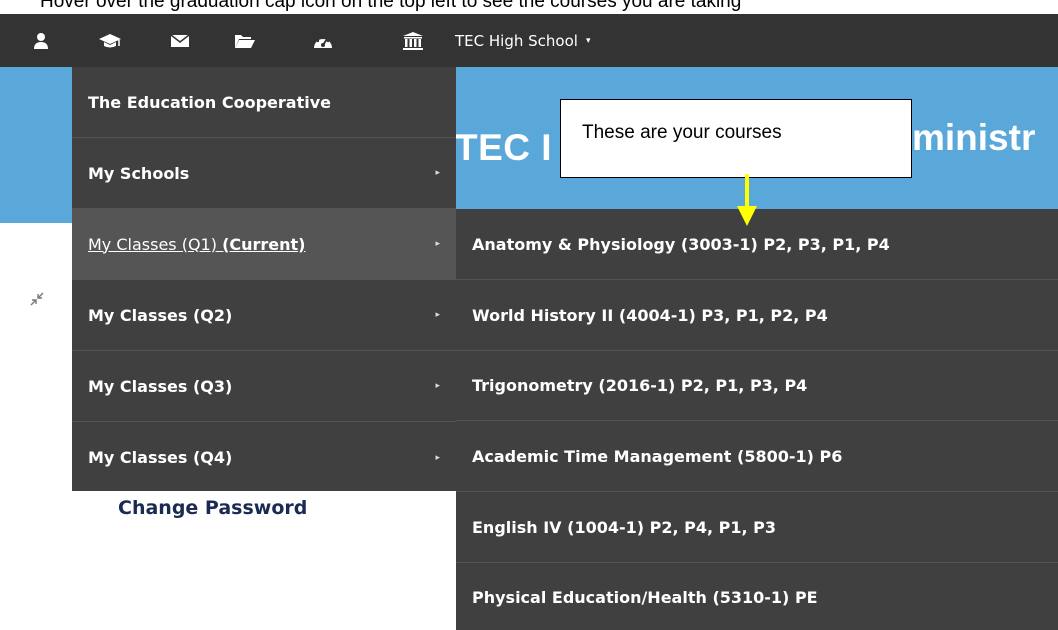  What do you see at coordinates (139, 173) in the screenshot?
I see `menu-item-label: My Schools` at bounding box center [139, 173].